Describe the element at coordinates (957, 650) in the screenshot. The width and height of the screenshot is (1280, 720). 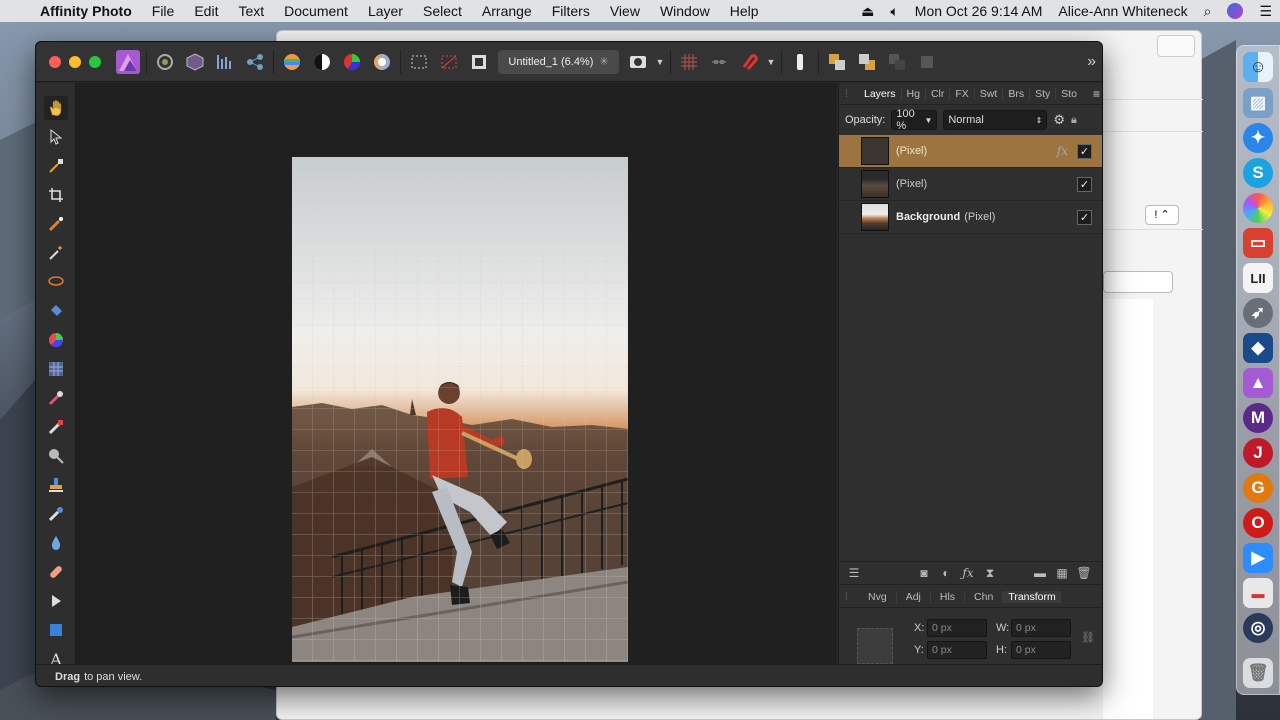
I see `y-field: 0 px` at that location.